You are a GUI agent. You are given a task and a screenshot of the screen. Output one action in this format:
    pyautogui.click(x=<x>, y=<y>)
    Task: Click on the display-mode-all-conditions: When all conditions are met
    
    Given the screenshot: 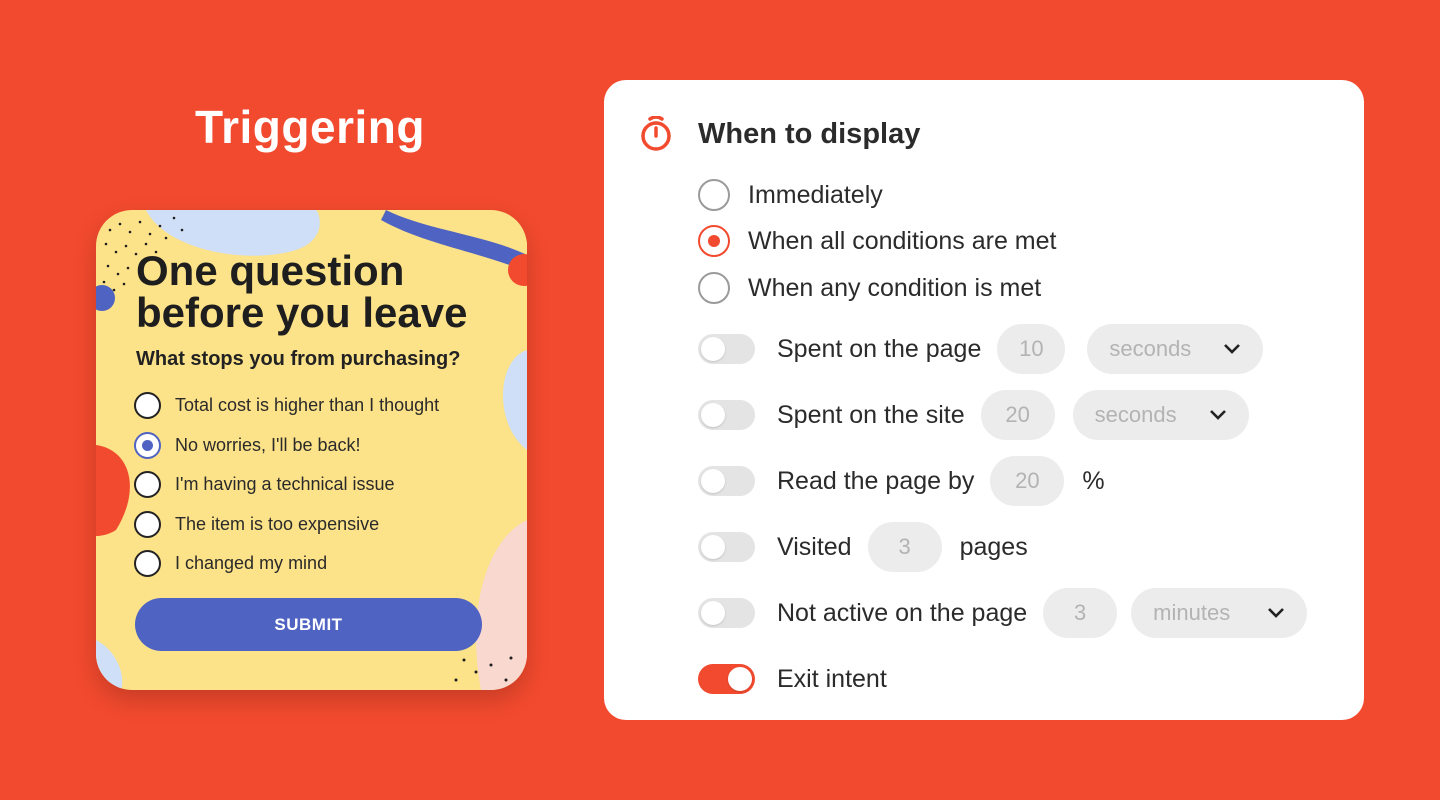 What is the action you would take?
    pyautogui.click(x=877, y=241)
    